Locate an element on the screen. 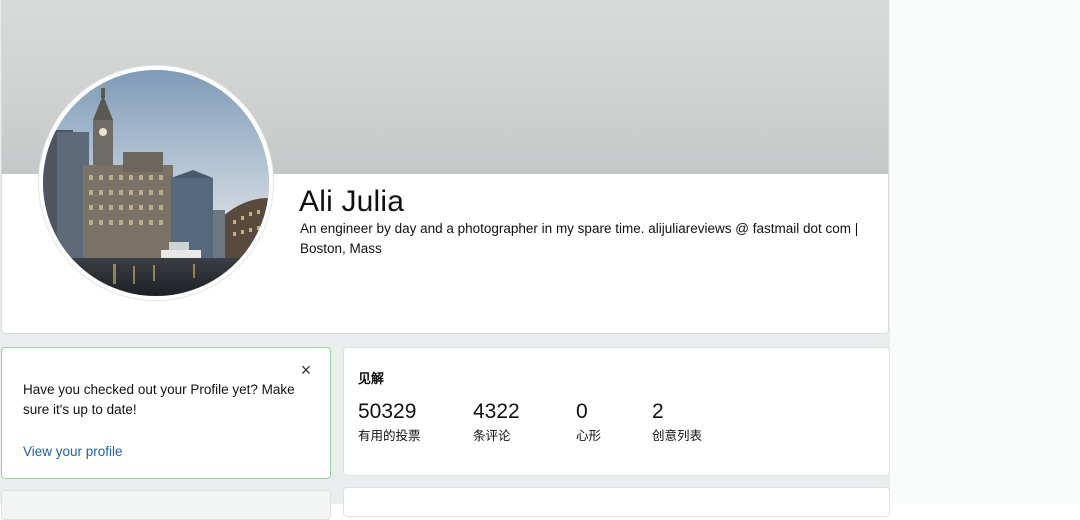 This screenshot has width=1080, height=520. view-profile-link: View your profile is located at coordinates (73, 451).